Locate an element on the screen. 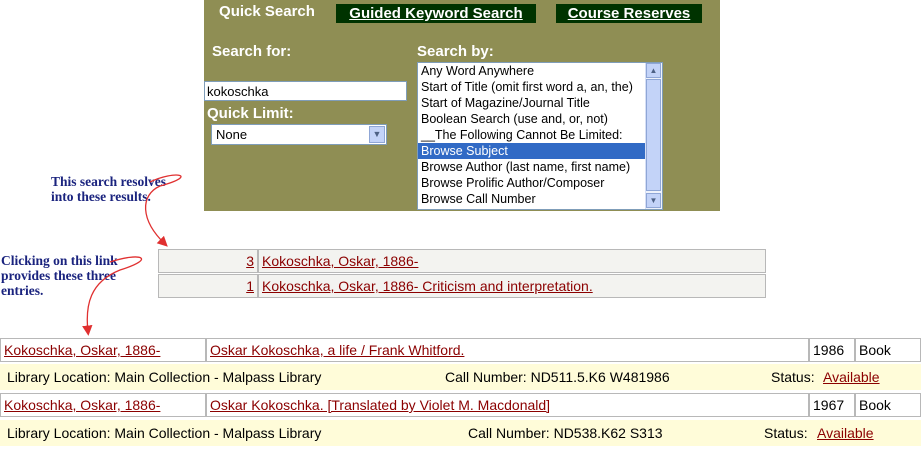 The width and height of the screenshot is (921, 451). call-number: Call Number: ND511.5.K6 W481986 is located at coordinates (557, 377).